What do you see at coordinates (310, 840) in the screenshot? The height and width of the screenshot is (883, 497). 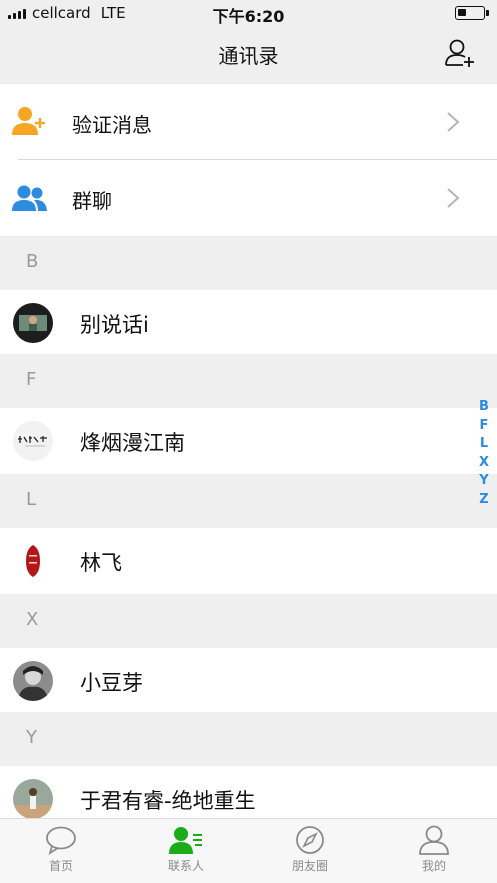 I see `compass-icon` at bounding box center [310, 840].